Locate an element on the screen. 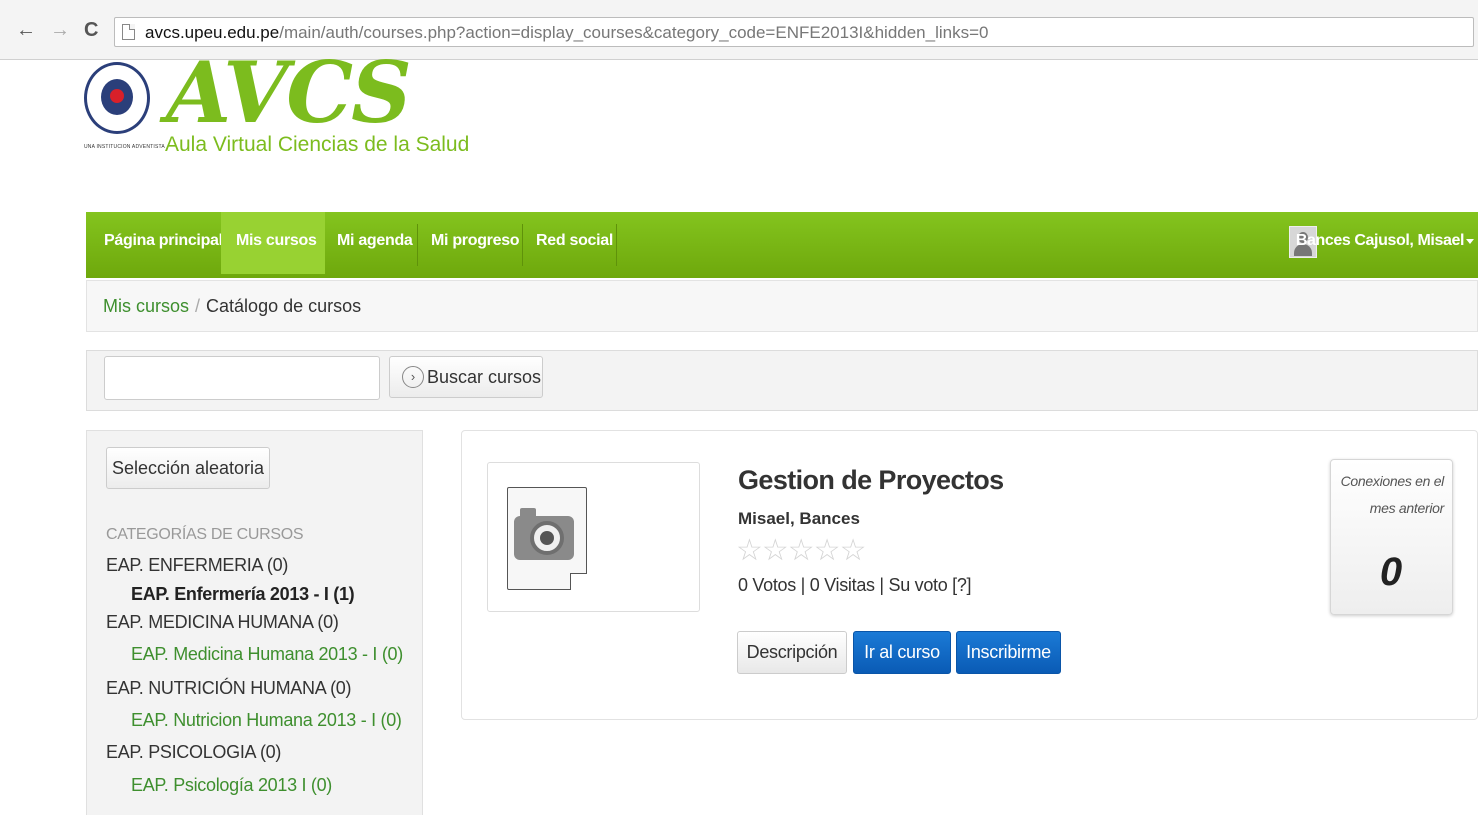 This screenshot has height=815, width=1478. chevron-right-icon: › is located at coordinates (413, 377).